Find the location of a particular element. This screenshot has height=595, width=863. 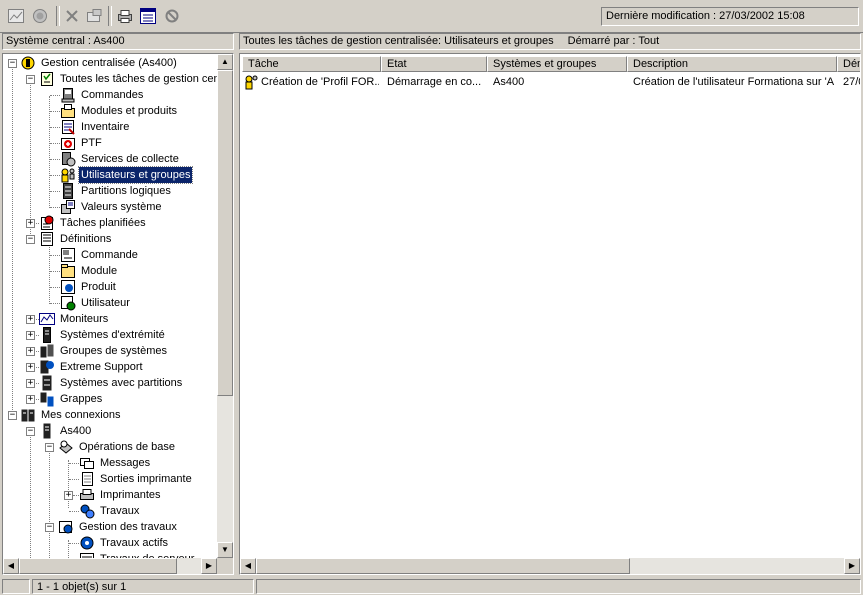

tree-item-groupes-systemes: Groupes de systèmes is located at coordinates (104, 351).